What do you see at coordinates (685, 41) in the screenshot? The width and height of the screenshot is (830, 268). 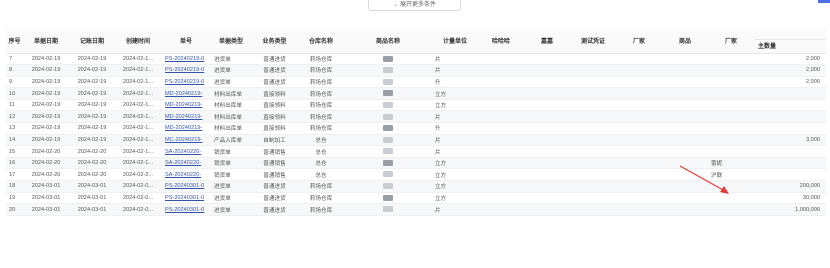 I see `col-header: 商品` at bounding box center [685, 41].